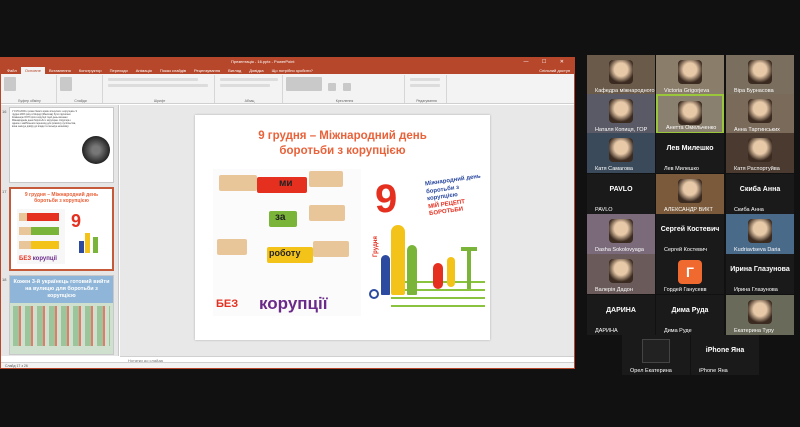  Describe the element at coordinates (606, 331) in the screenshot. I see `participant-name: ДАРИНА` at that location.